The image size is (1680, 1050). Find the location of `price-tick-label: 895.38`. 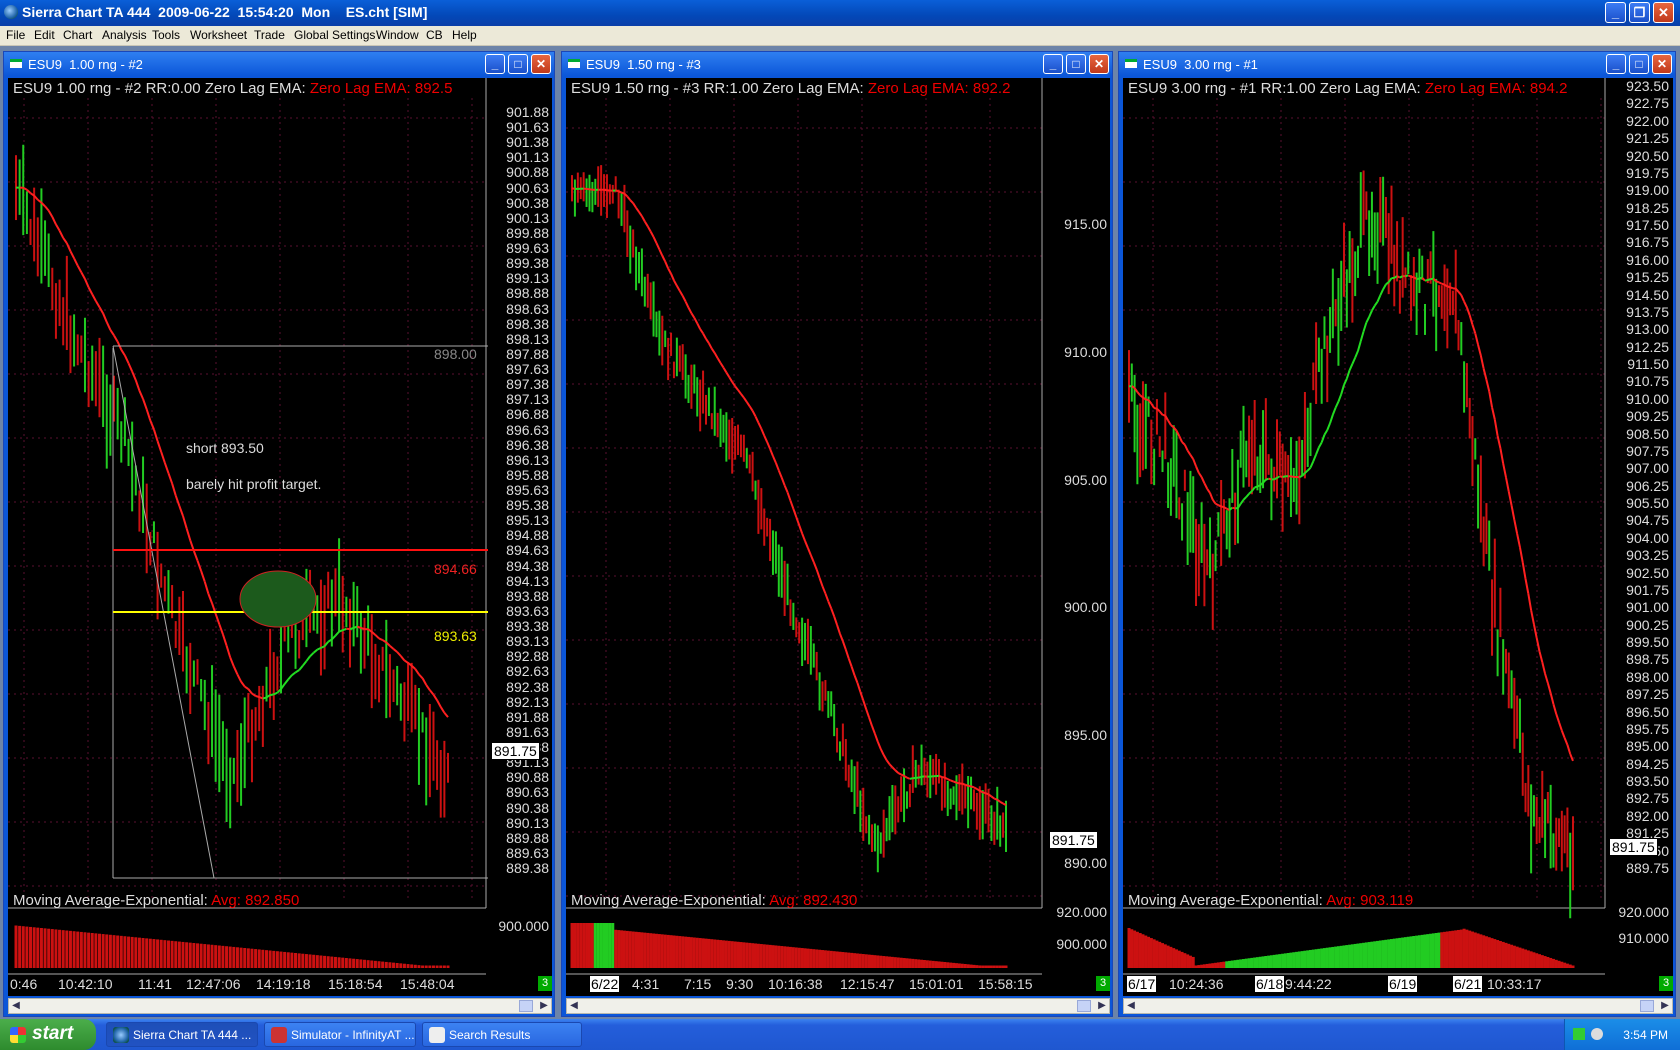

price-tick-label: 895.38 is located at coordinates (527, 505).